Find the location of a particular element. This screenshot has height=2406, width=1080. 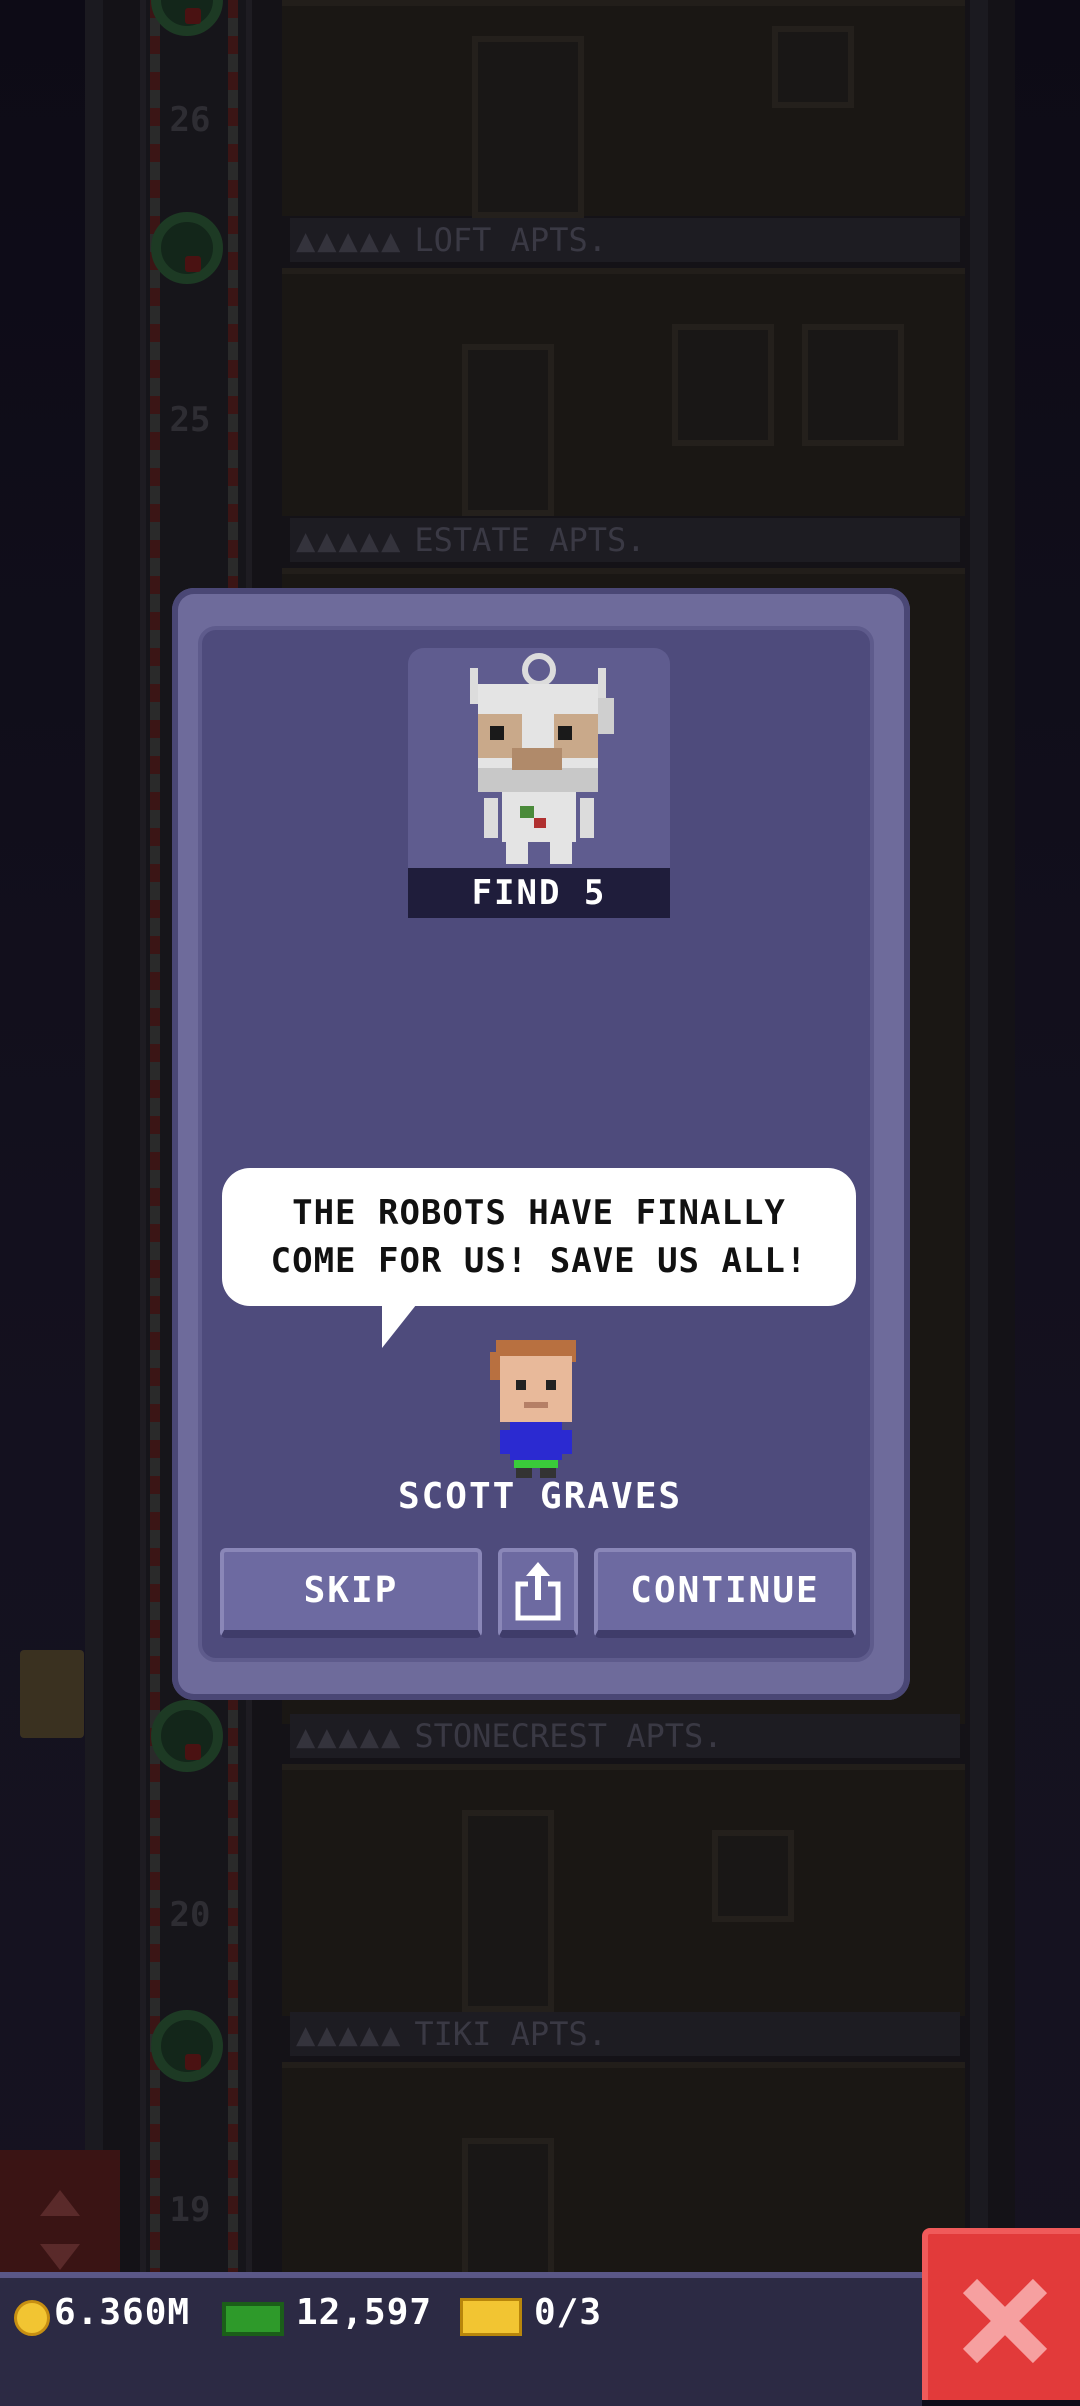

mission-objective: FIND 5 is located at coordinates (539, 893).